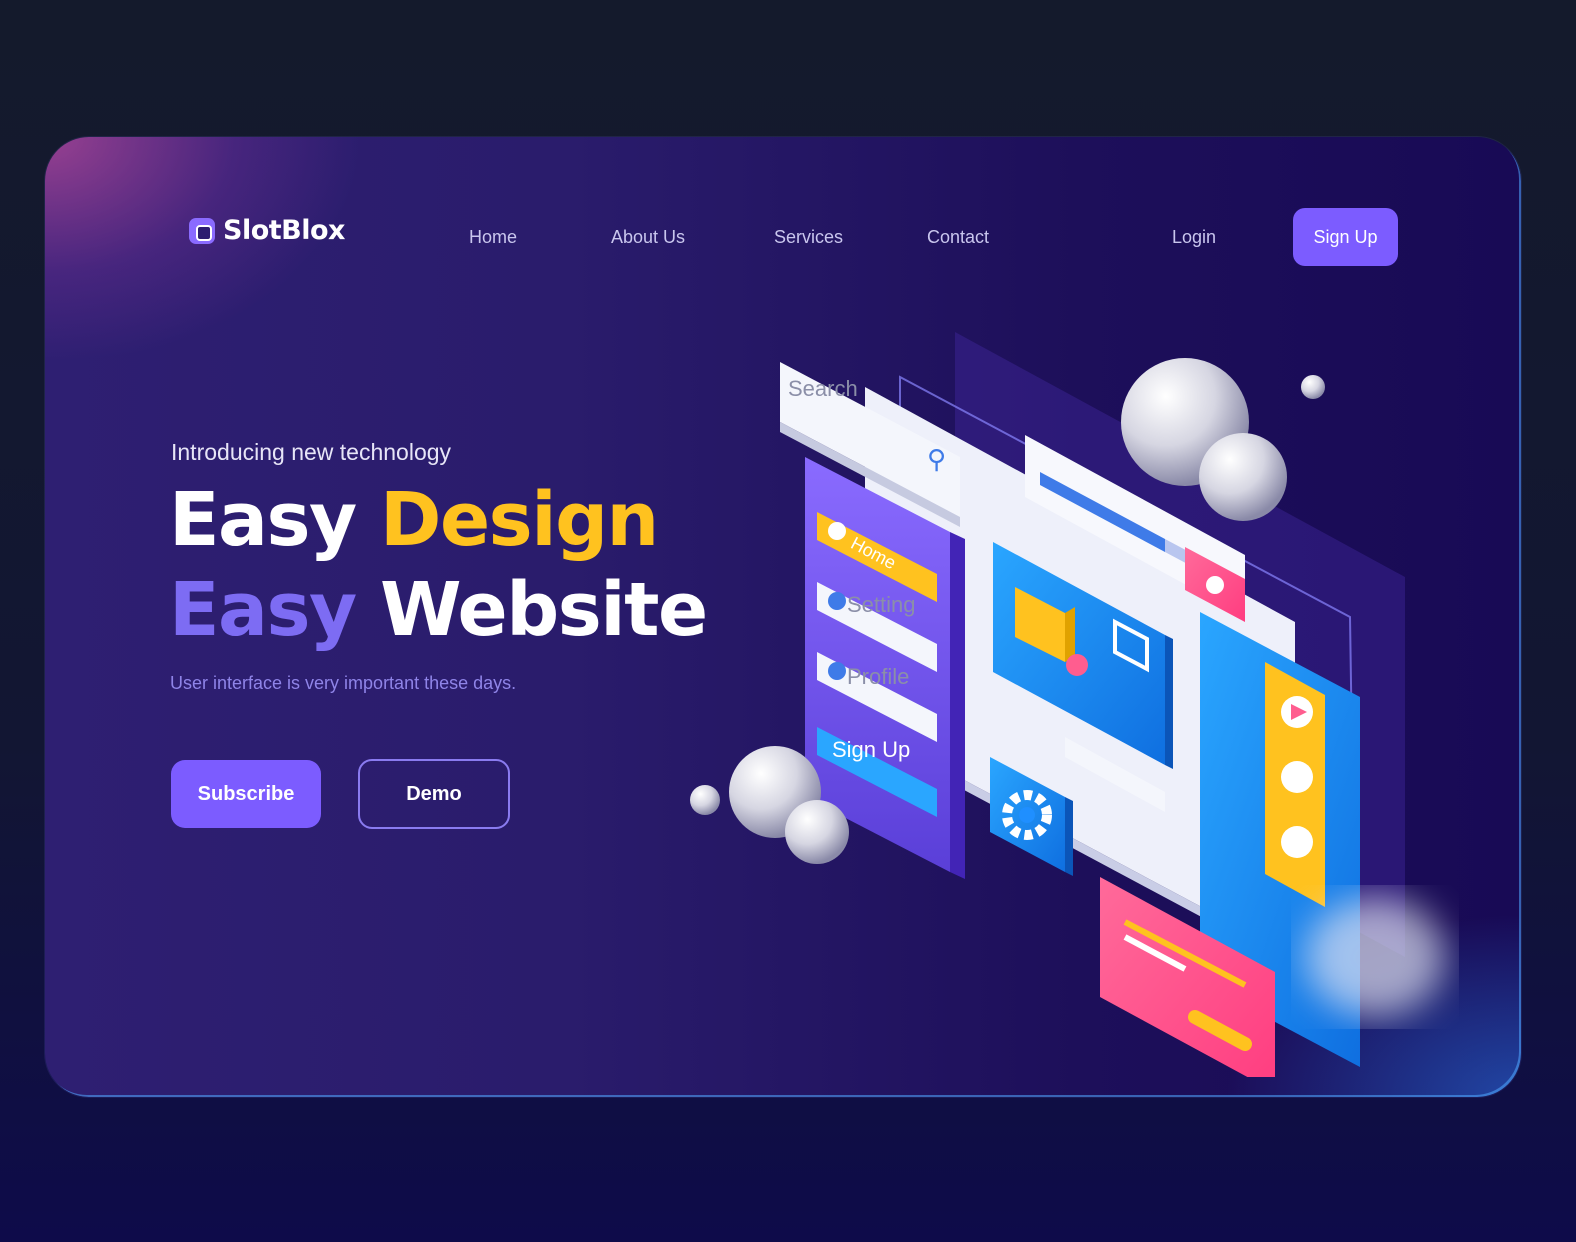  What do you see at coordinates (263, 610) in the screenshot?
I see `headline-word-highlight: Easy` at bounding box center [263, 610].